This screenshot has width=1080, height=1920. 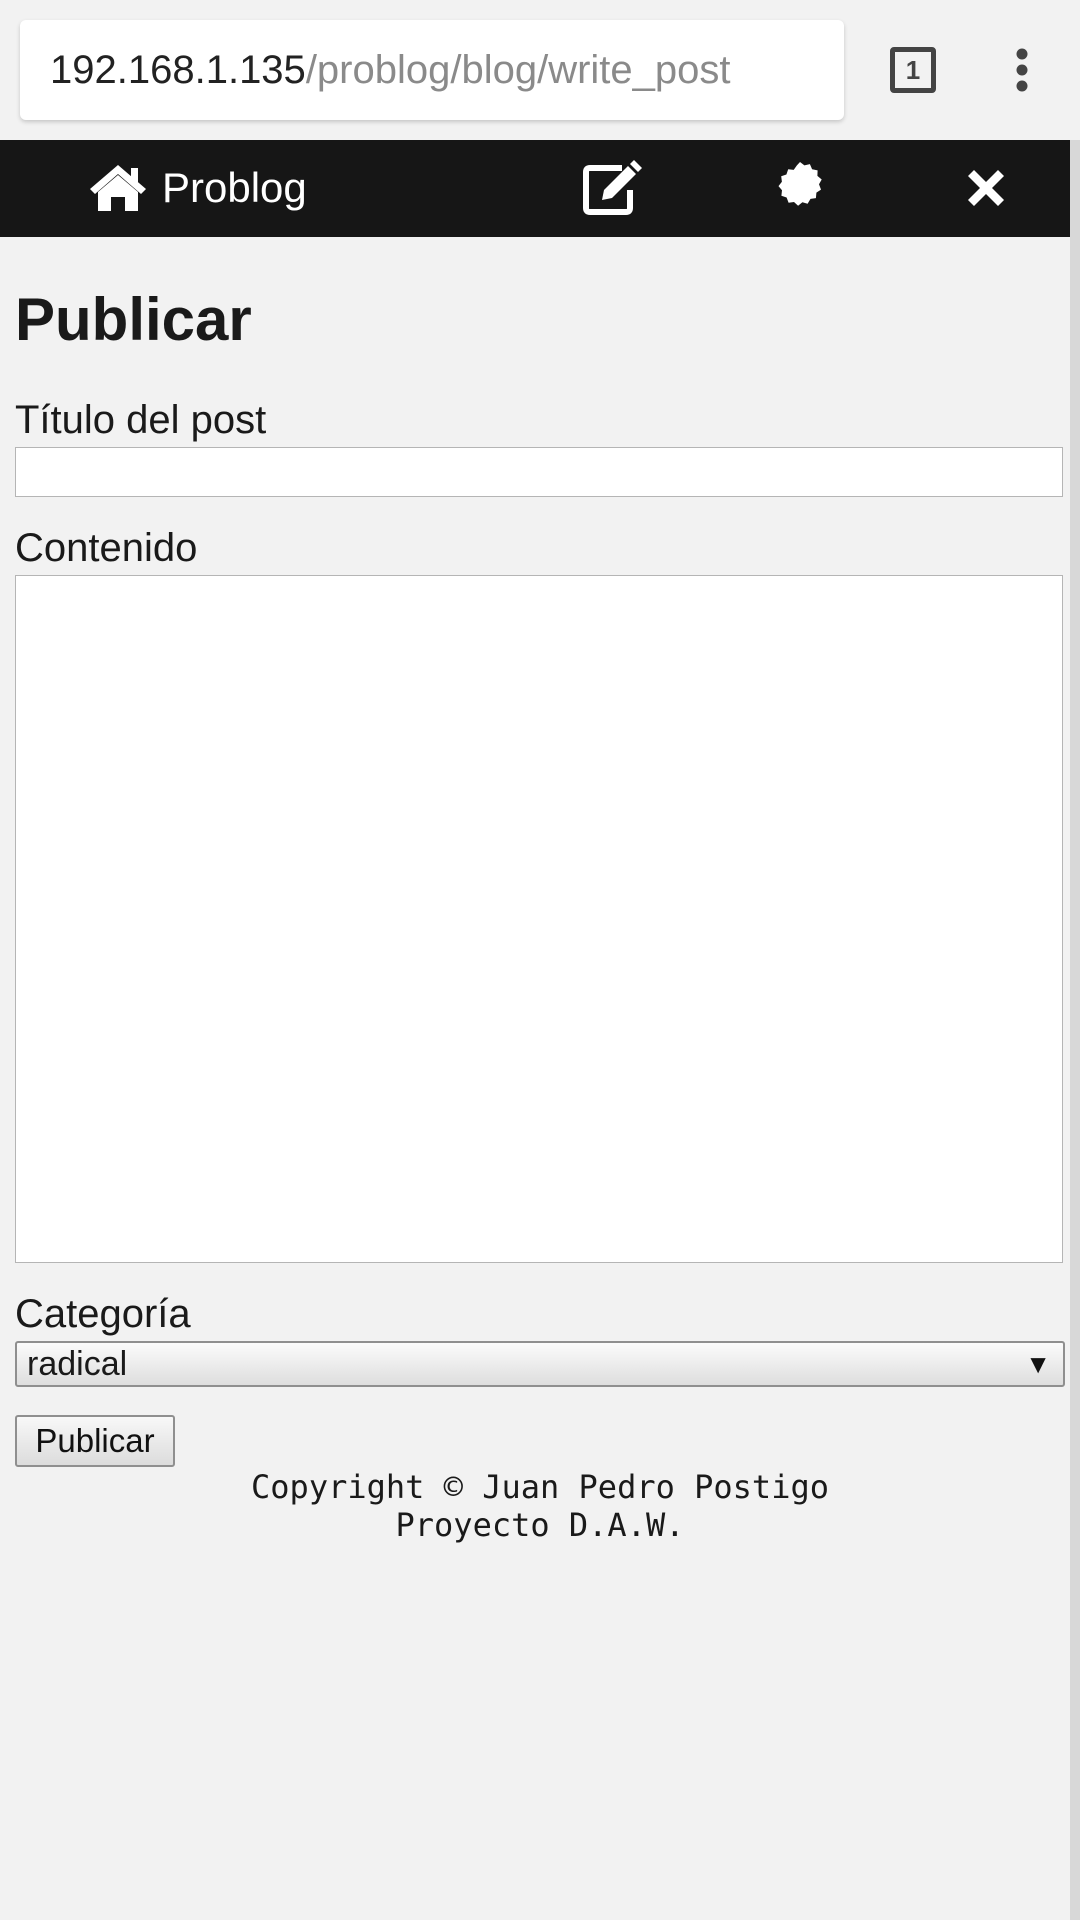 What do you see at coordinates (612, 188) in the screenshot?
I see `edit-icon` at bounding box center [612, 188].